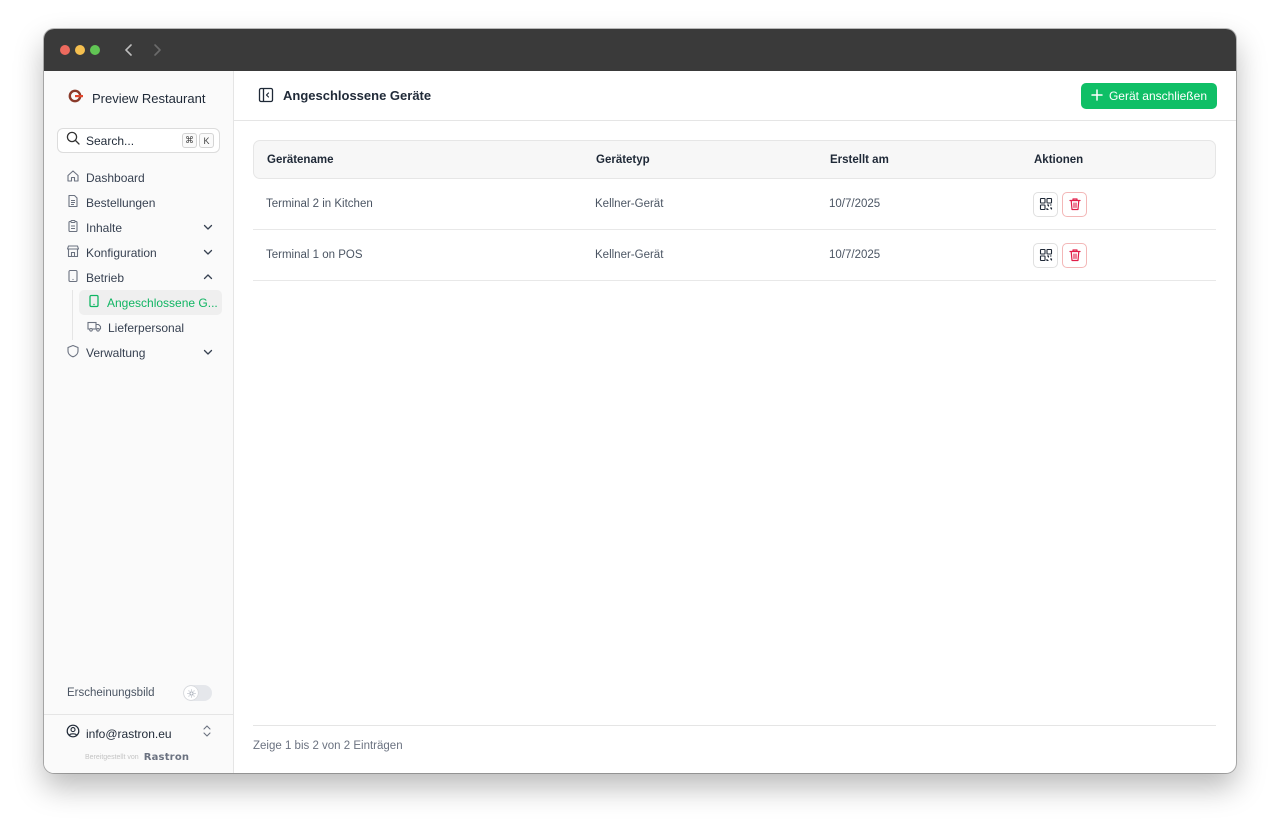 The height and width of the screenshot is (832, 1280). I want to click on search-input: Search... ⌘ K, so click(138, 140).